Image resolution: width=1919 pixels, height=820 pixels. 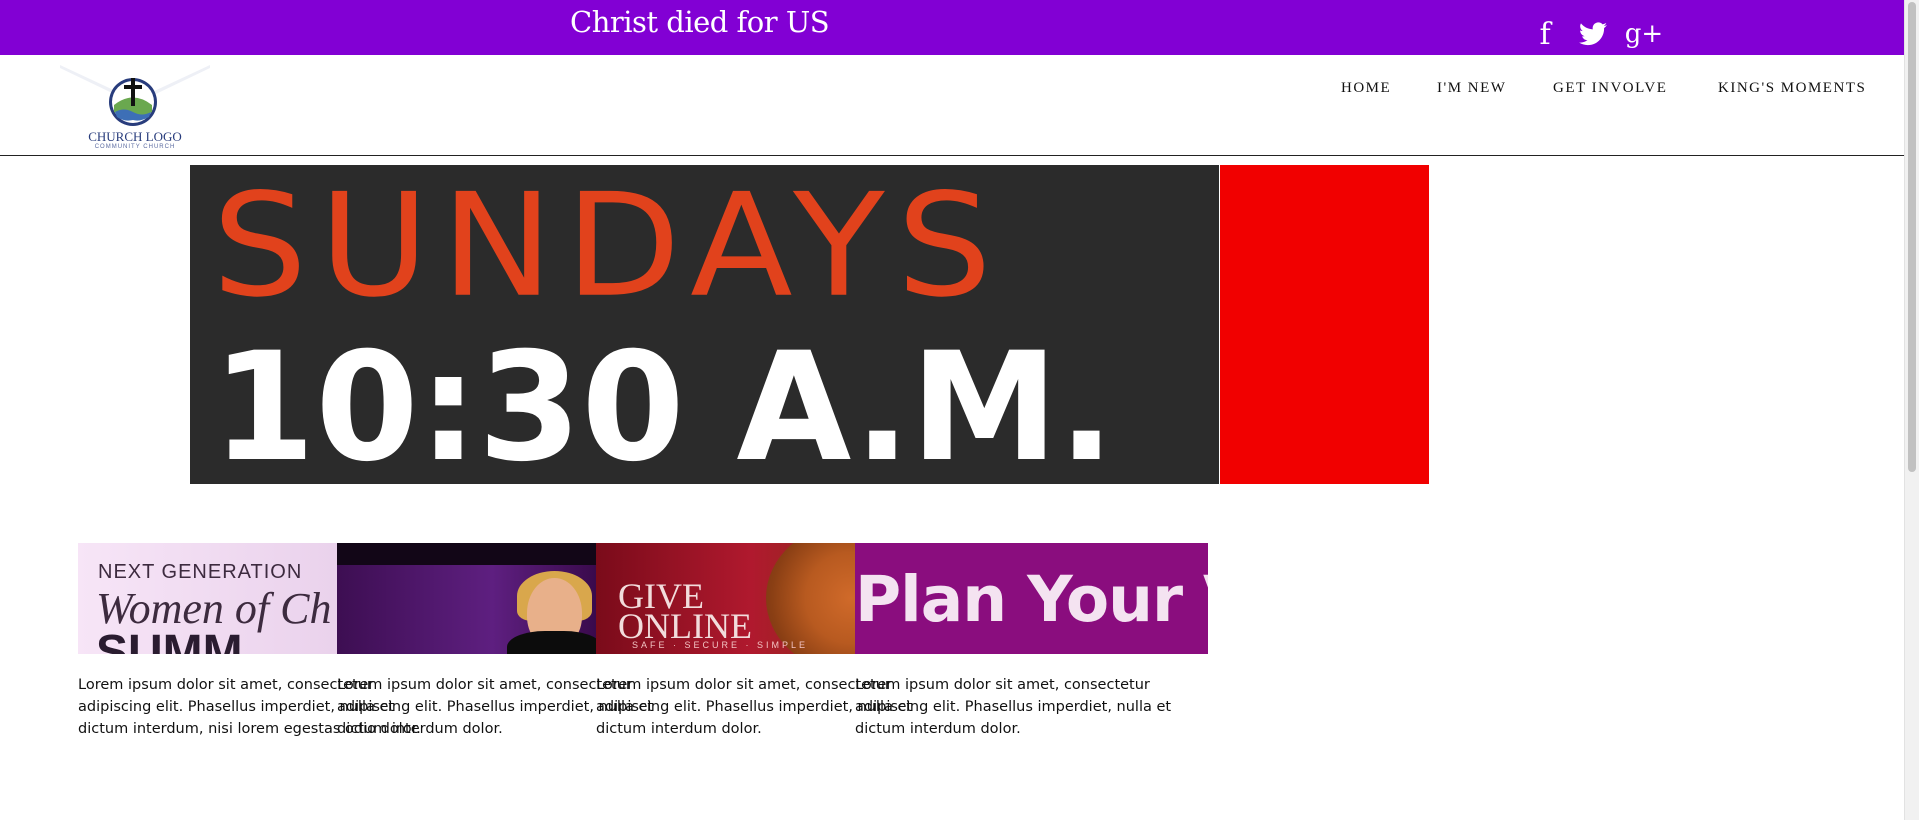 I want to click on logo-emblem-icon, so click(x=135, y=95).